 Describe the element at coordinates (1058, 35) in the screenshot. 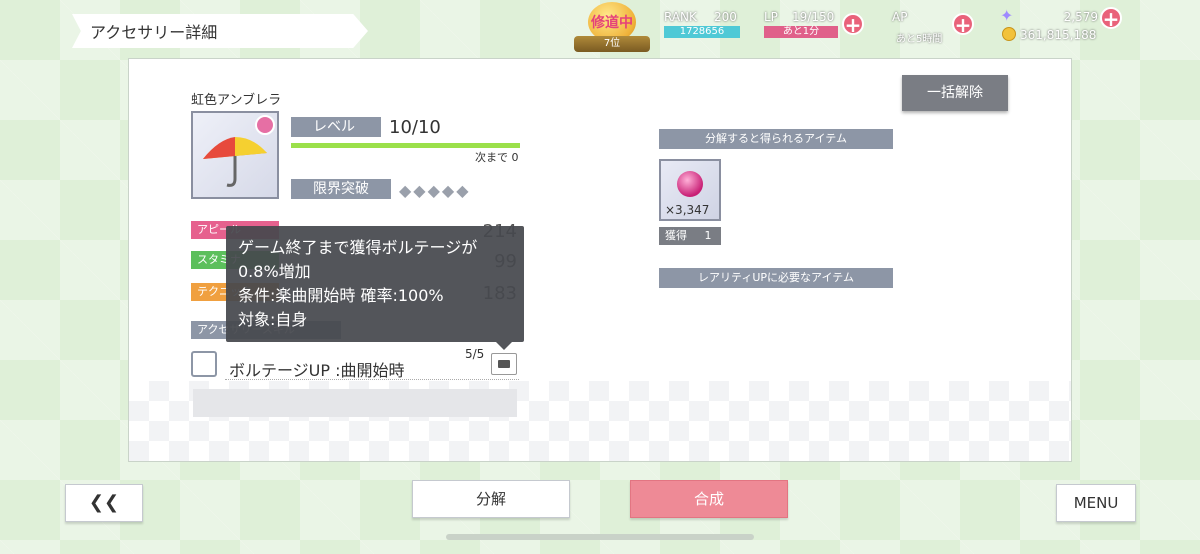

I see `gold-count: 361,815,188` at that location.